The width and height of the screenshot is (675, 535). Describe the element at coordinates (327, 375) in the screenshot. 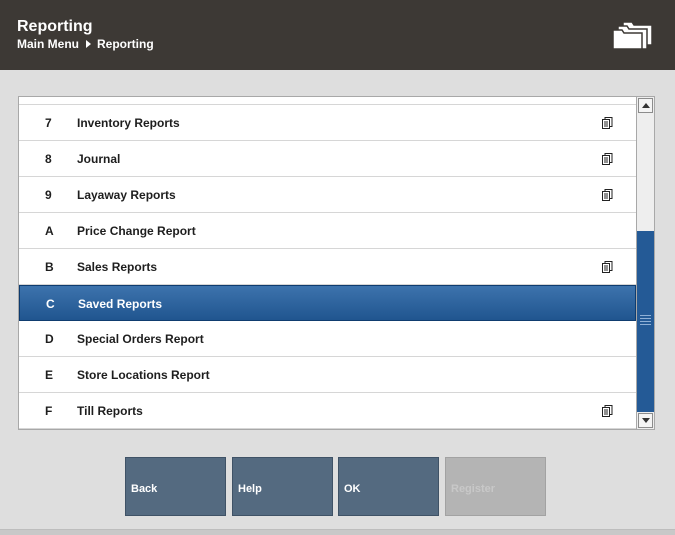

I see `list-item-store-locations-report: E Store Locations Report` at that location.